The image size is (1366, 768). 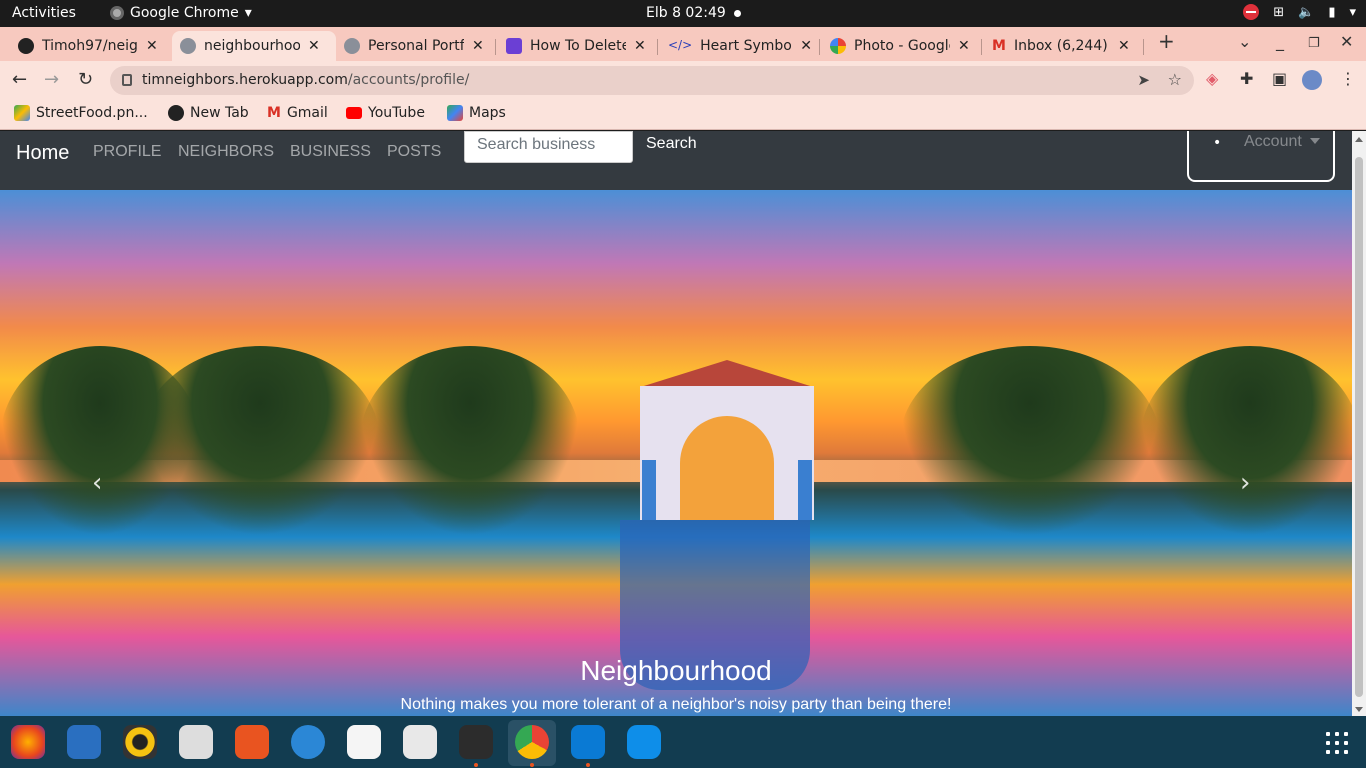 I want to click on bookmark-label: Maps, so click(x=487, y=113).